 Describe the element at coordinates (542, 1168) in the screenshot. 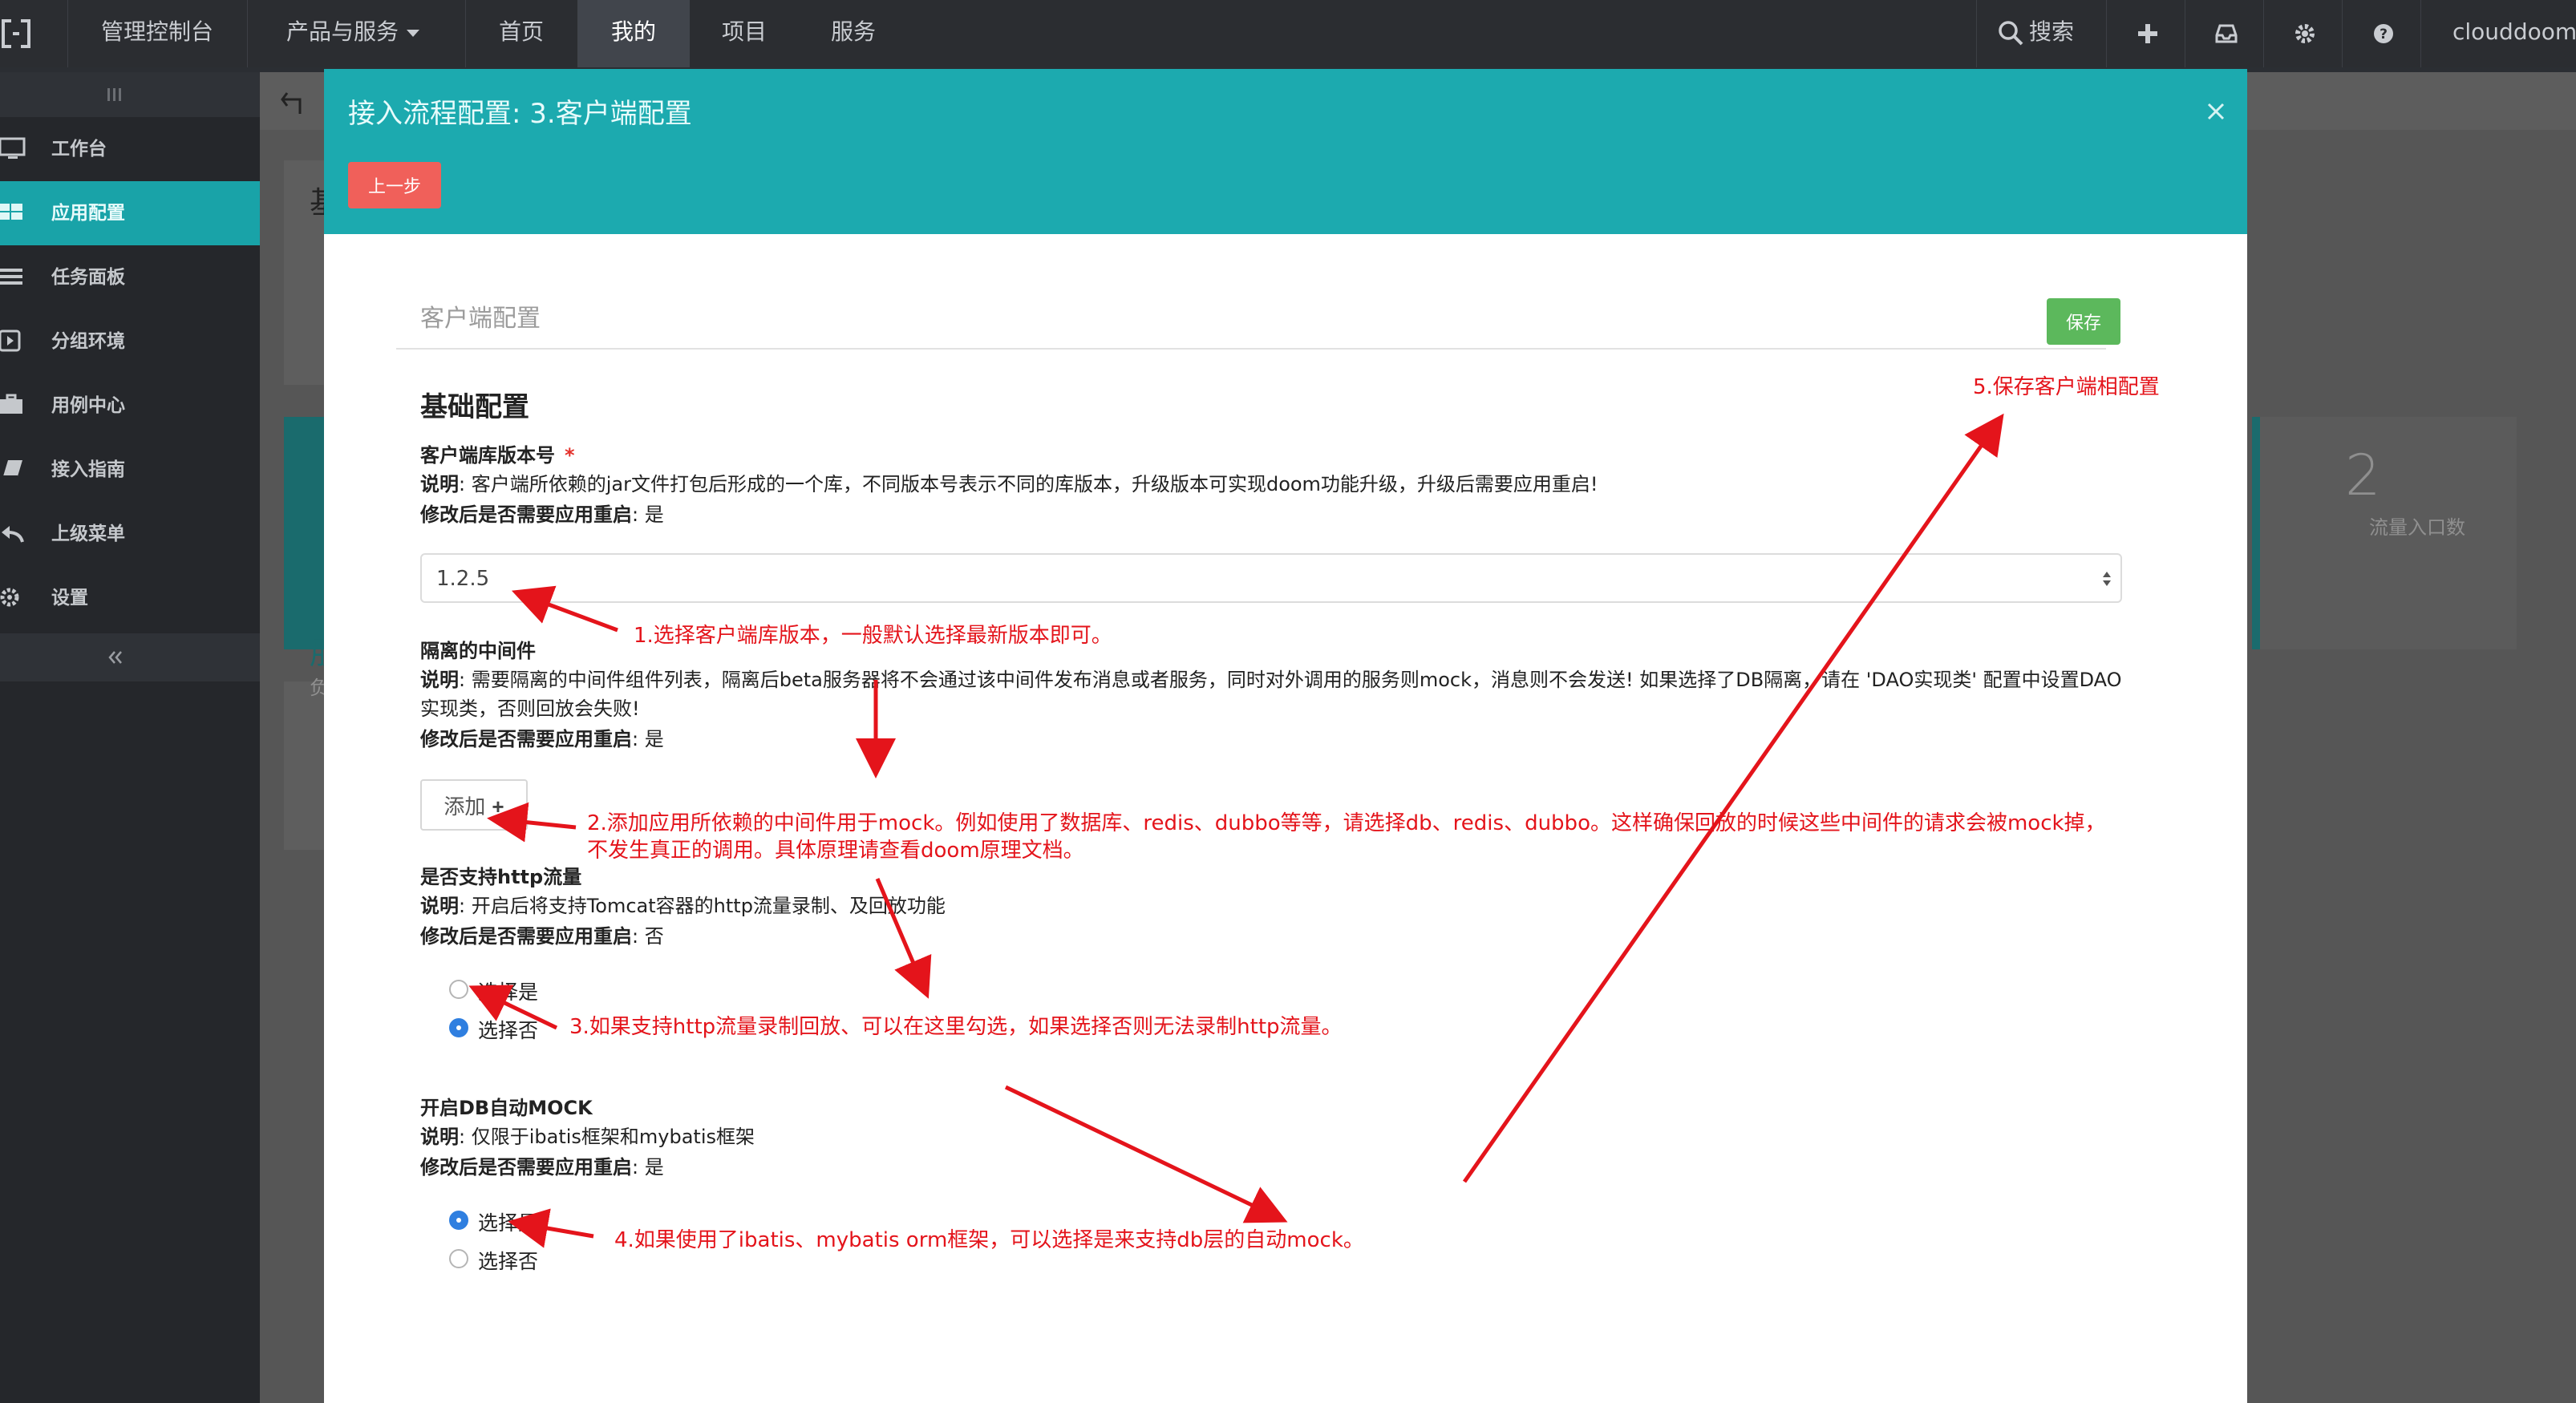

I see `db-auto-mock-restart: 修改后是否需要应用重启: 是` at that location.